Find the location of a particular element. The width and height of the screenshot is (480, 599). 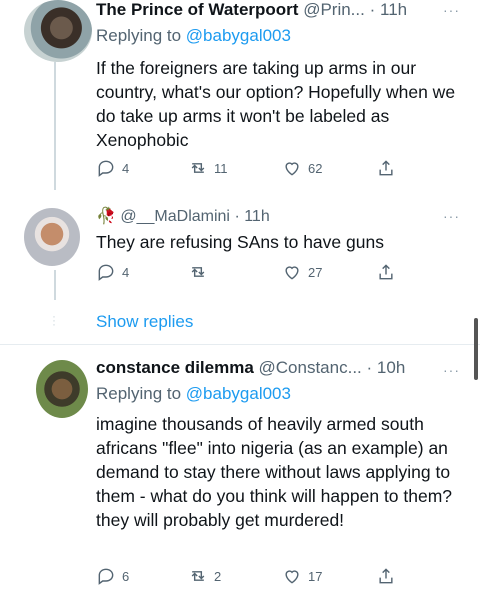

like-button: 17 is located at coordinates (302, 576).